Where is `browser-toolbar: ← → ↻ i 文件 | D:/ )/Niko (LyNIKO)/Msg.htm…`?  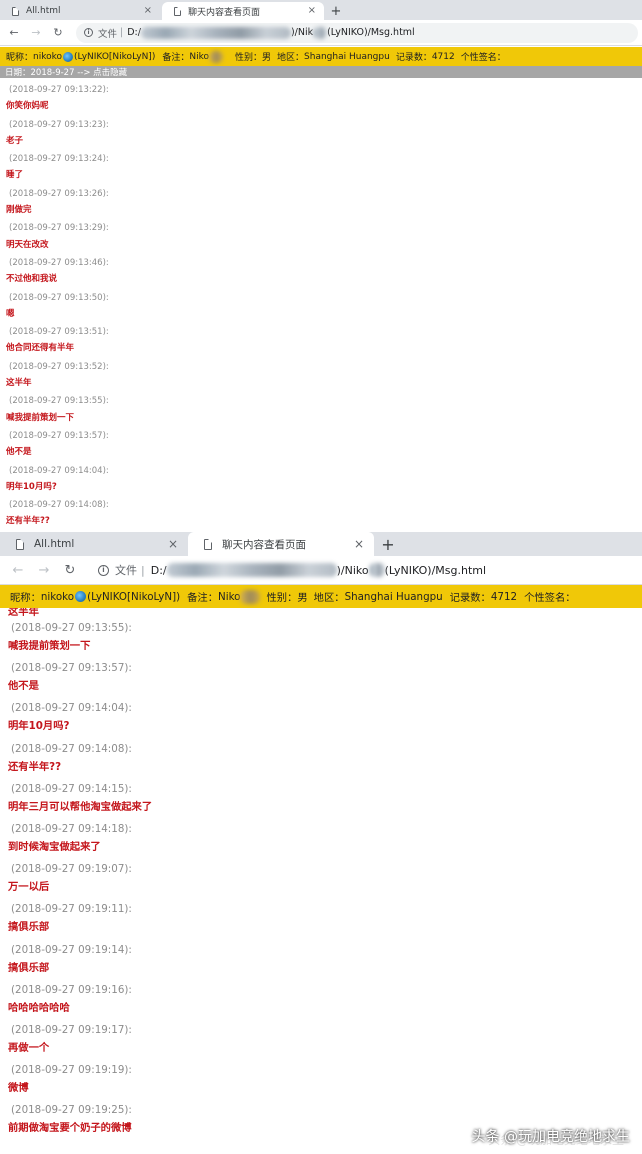 browser-toolbar: ← → ↻ i 文件 | D:/ )/Niko (LyNIKO)/Msg.htm… is located at coordinates (321, 570).